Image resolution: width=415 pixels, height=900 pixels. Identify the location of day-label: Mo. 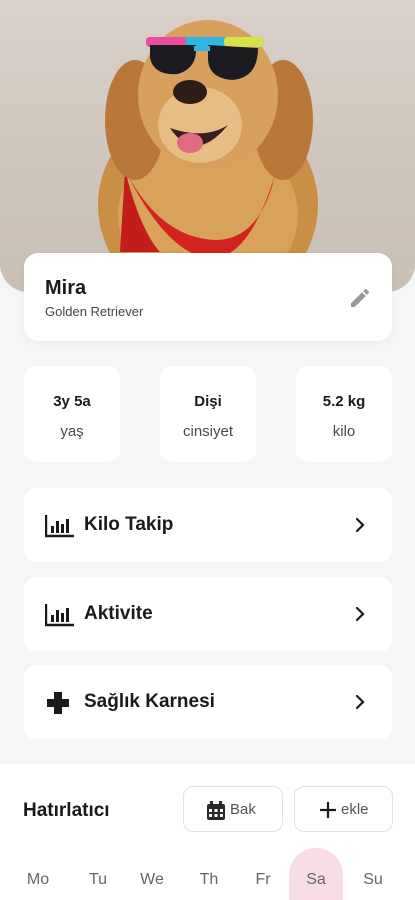
(38, 879).